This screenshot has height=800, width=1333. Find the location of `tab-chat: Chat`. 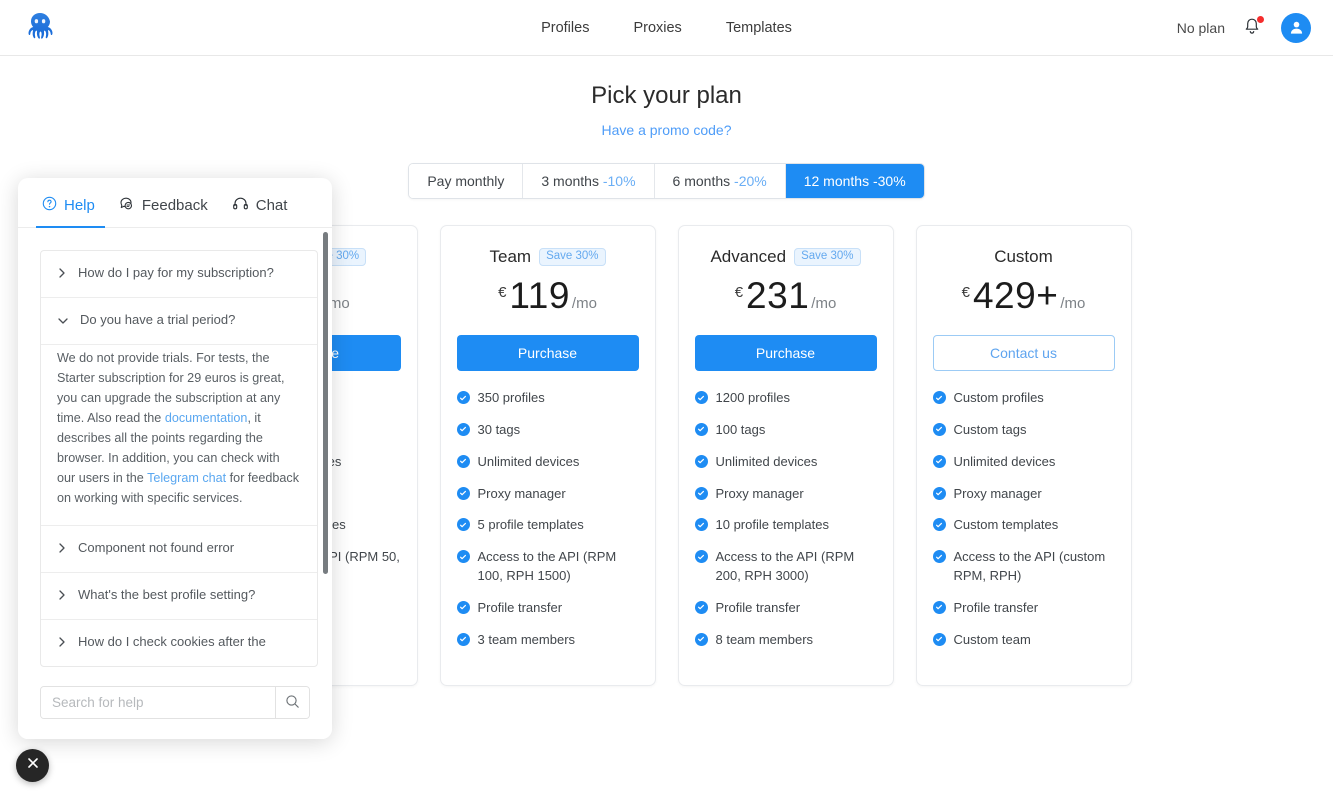

tab-chat: Chat is located at coordinates (262, 210).